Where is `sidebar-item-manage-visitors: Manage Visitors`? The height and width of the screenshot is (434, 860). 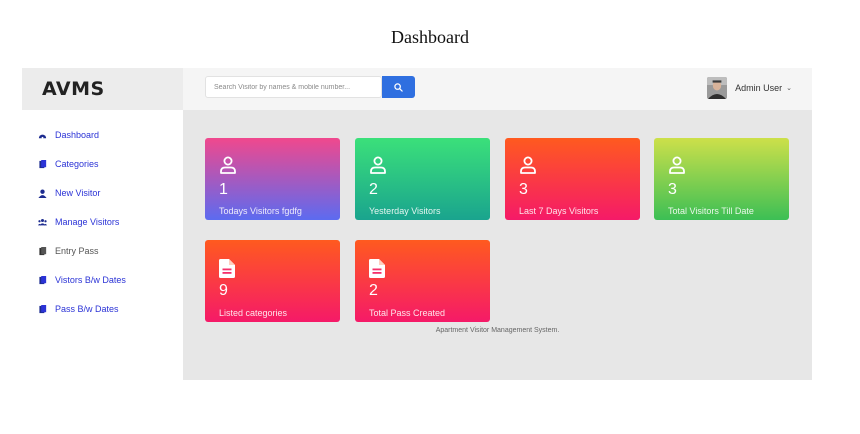
sidebar-item-manage-visitors: Manage Visitors is located at coordinates (78, 222).